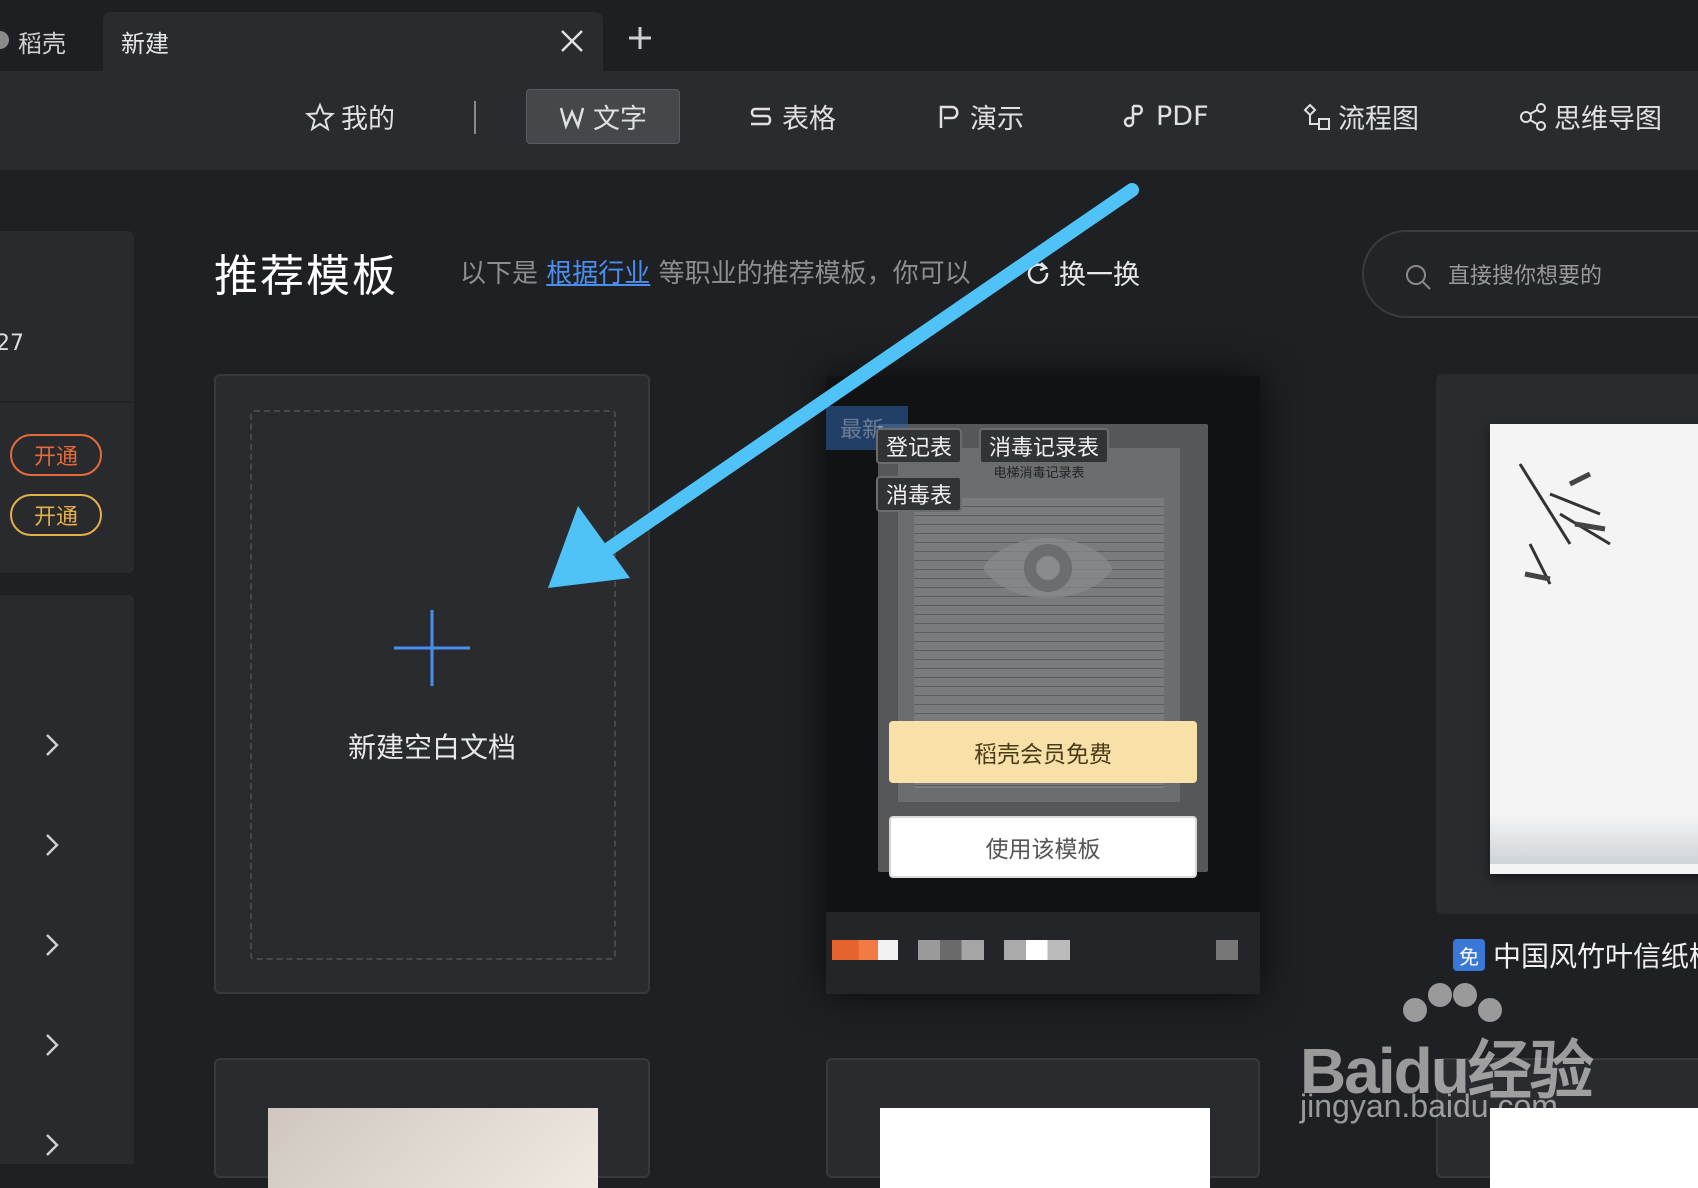  Describe the element at coordinates (432, 648) in the screenshot. I see `plus-icon` at that location.